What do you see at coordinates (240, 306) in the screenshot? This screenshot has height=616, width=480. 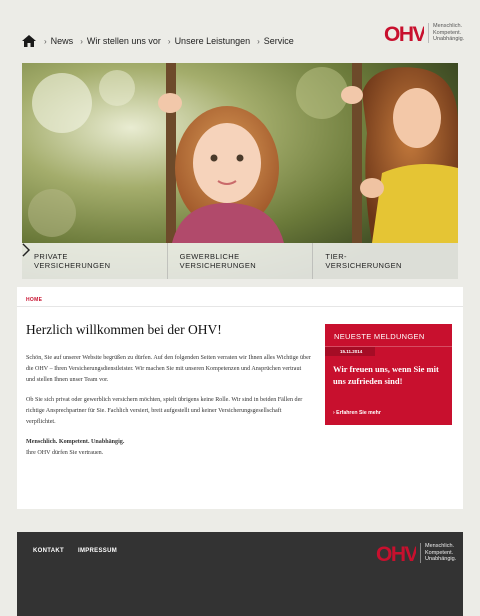 I see `divider` at bounding box center [240, 306].